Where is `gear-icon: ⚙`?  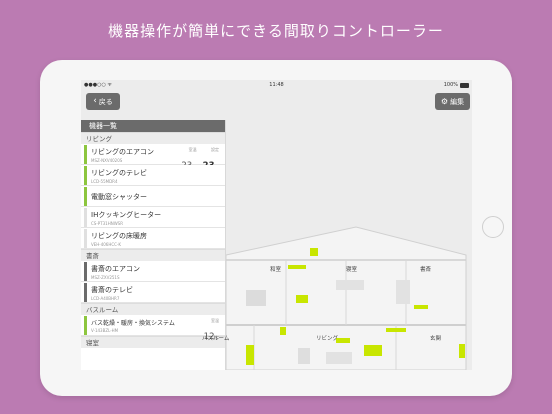 gear-icon: ⚙ is located at coordinates (444, 101).